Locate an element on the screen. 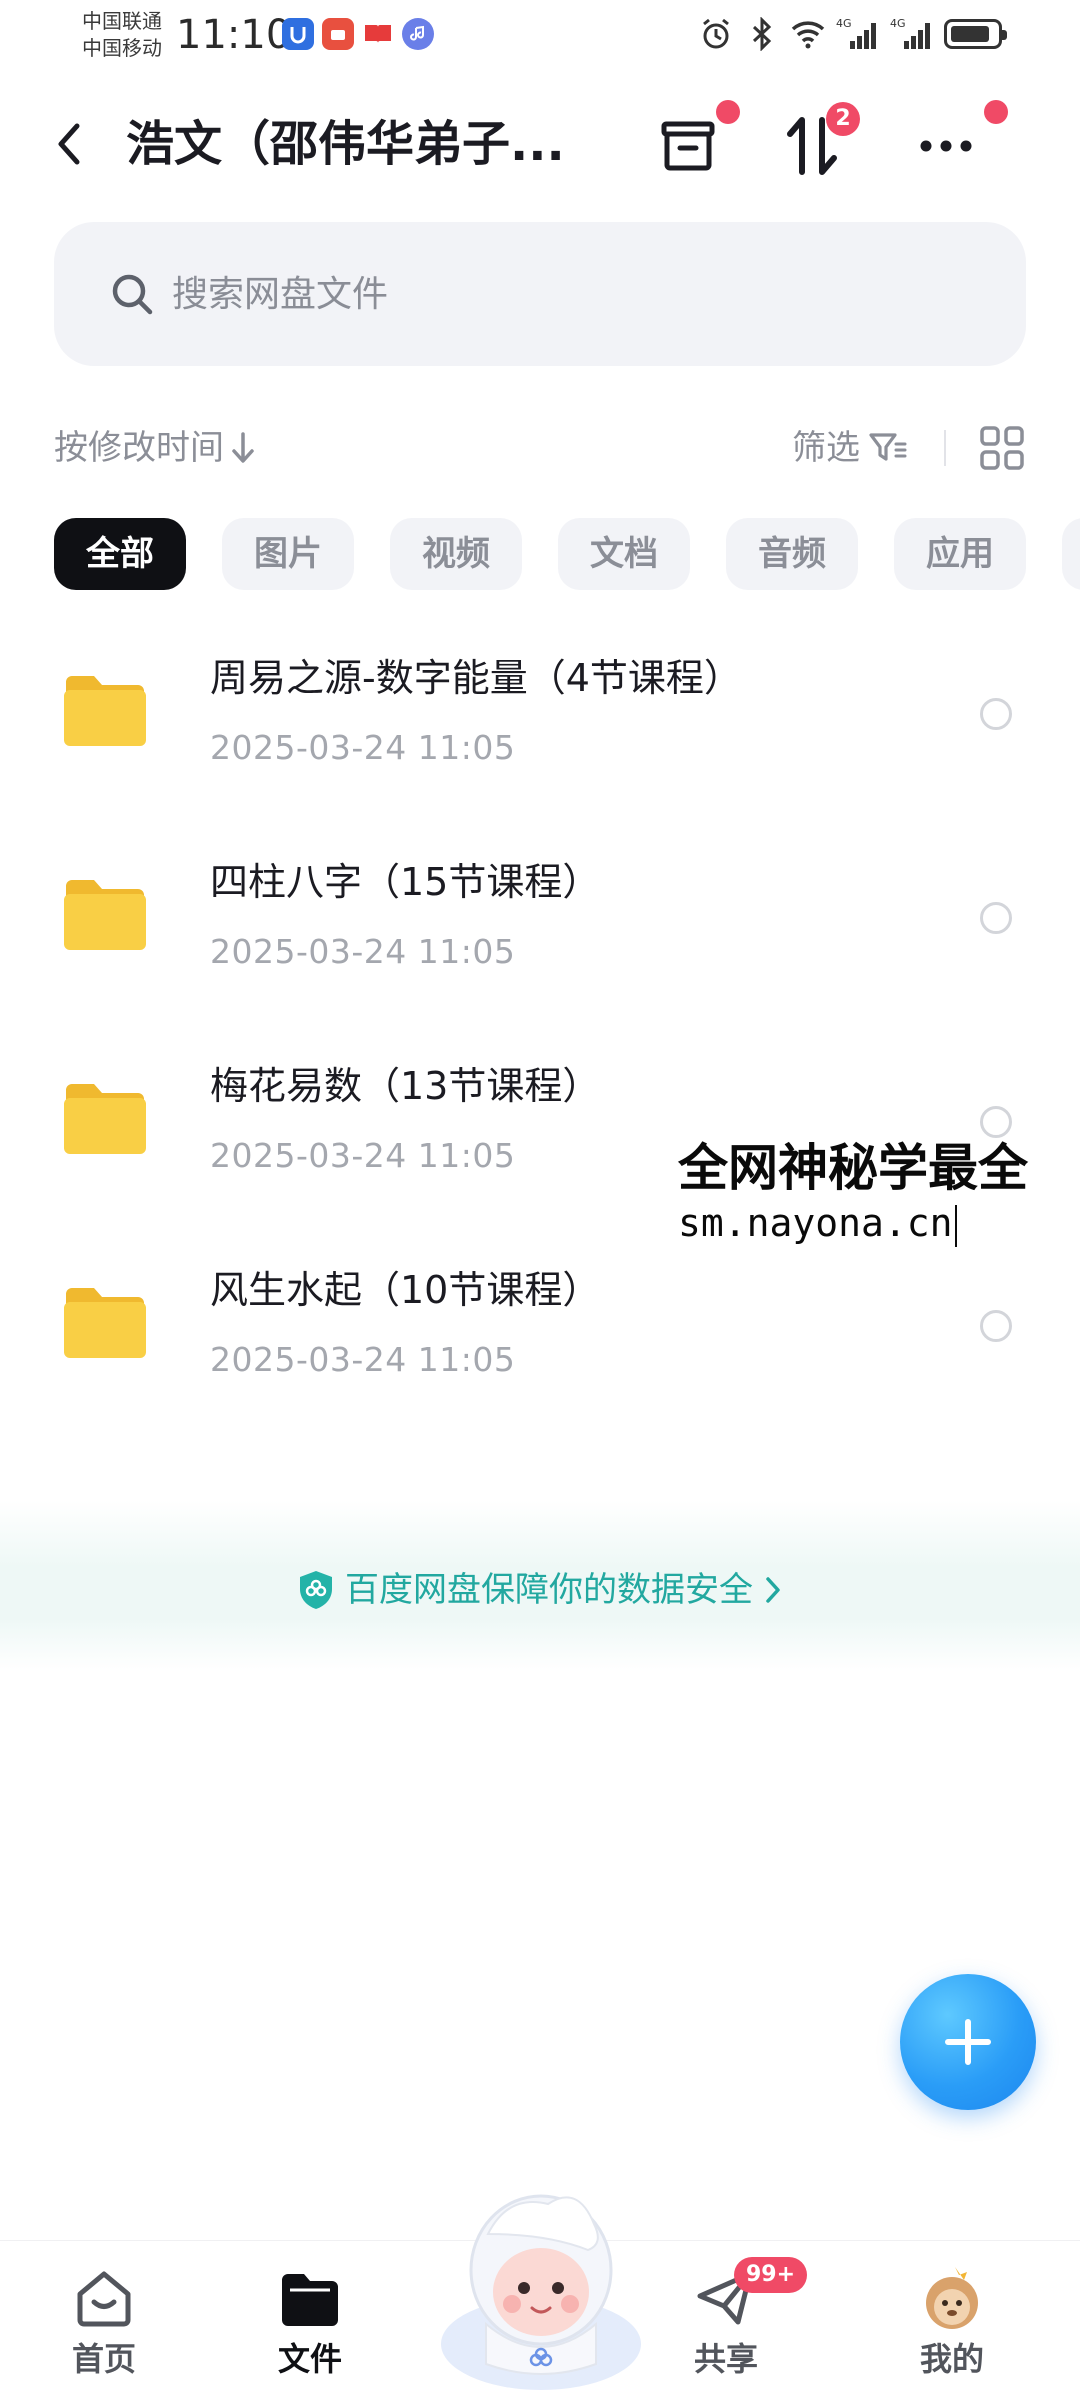  sort-filter-row: 按修改时间 筛选 is located at coordinates (540, 448).